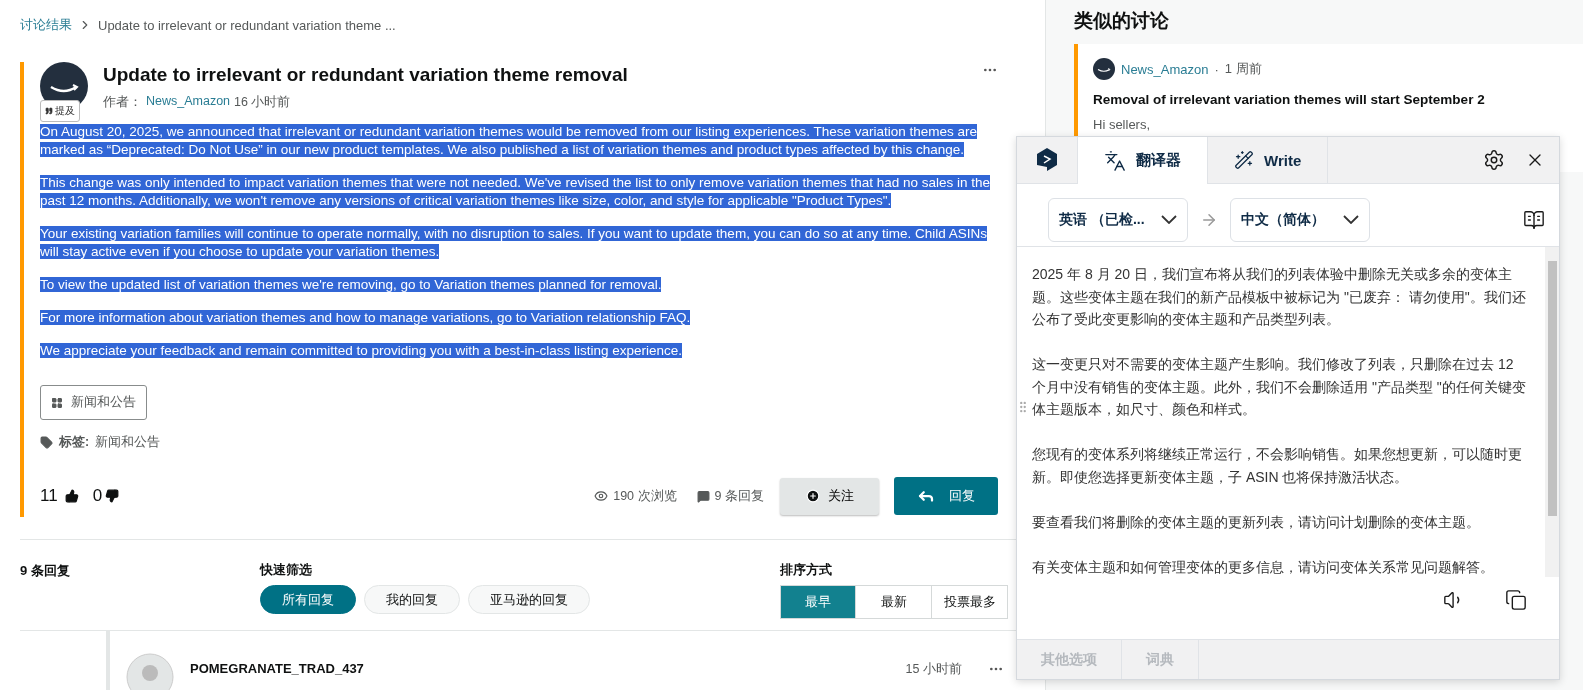  Describe the element at coordinates (366, 318) in the screenshot. I see `body-paragraph: For more information about variation themes and how to manage variations, go to Variation relationship FAQ.` at that location.